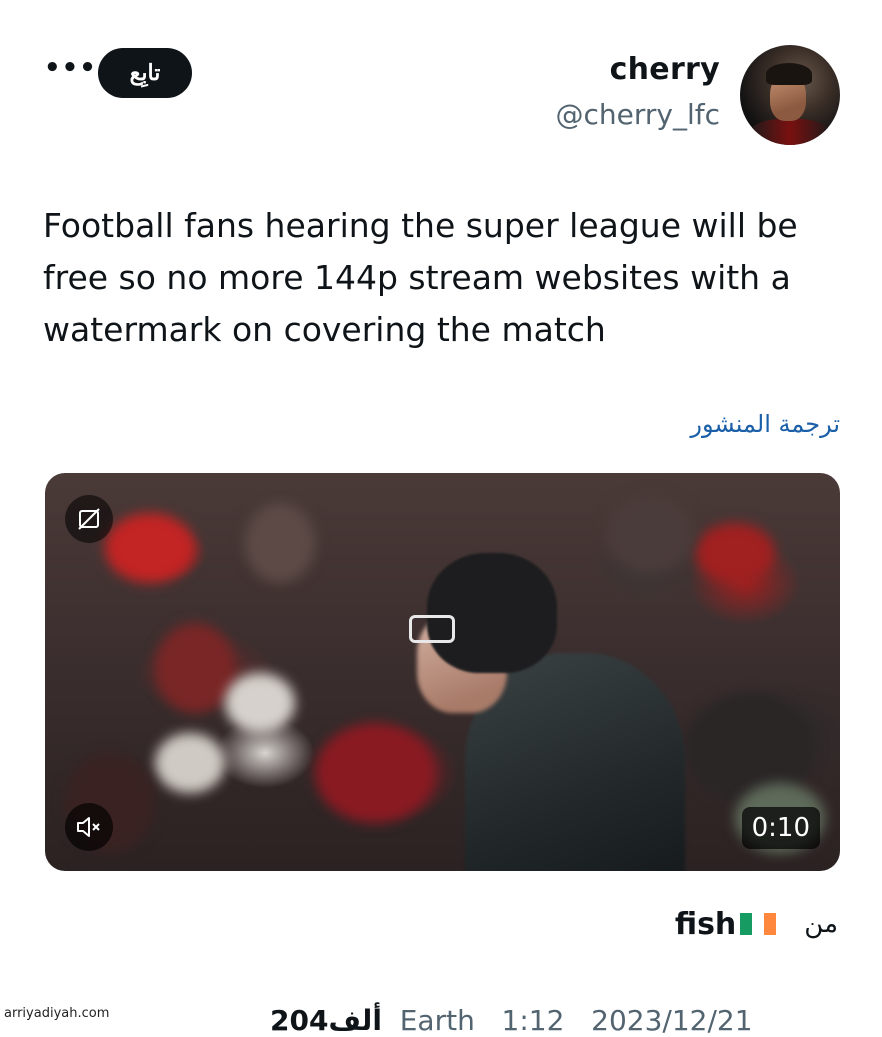 Image resolution: width=882 pixels, height=1037 pixels. I want to click on author-avatar, so click(790, 95).